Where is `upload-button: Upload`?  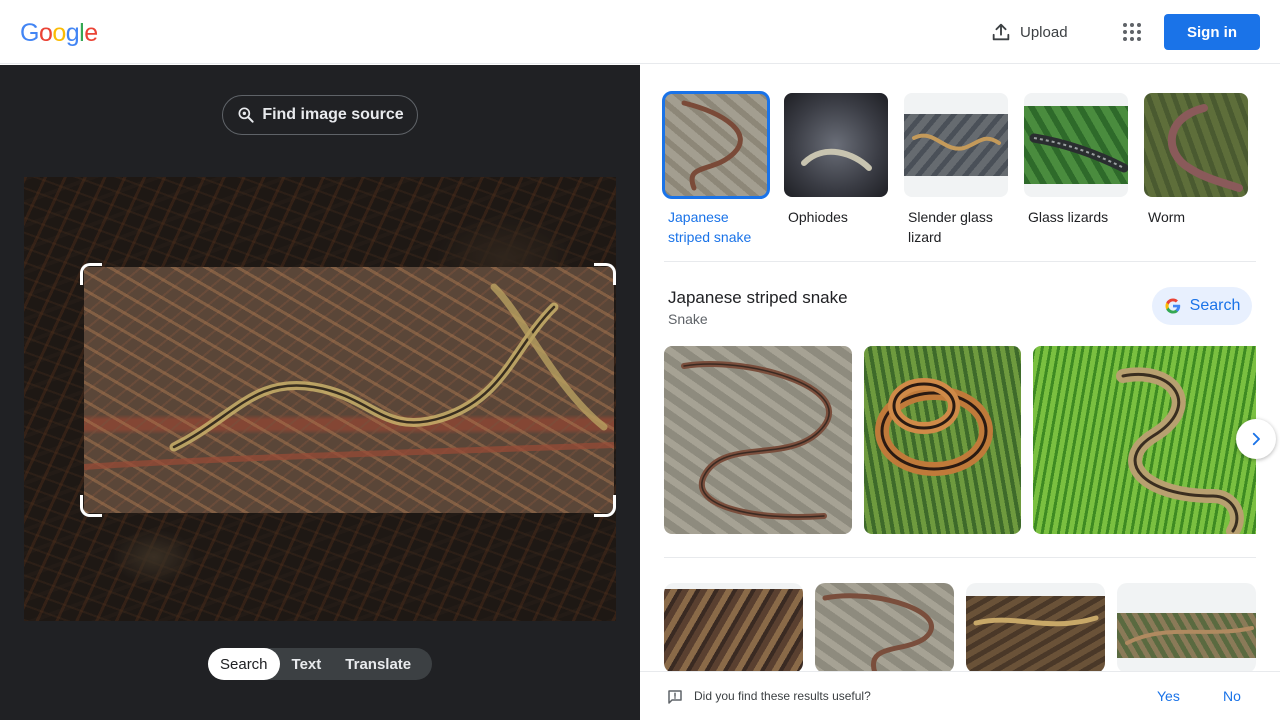
upload-button: Upload is located at coordinates (1029, 32).